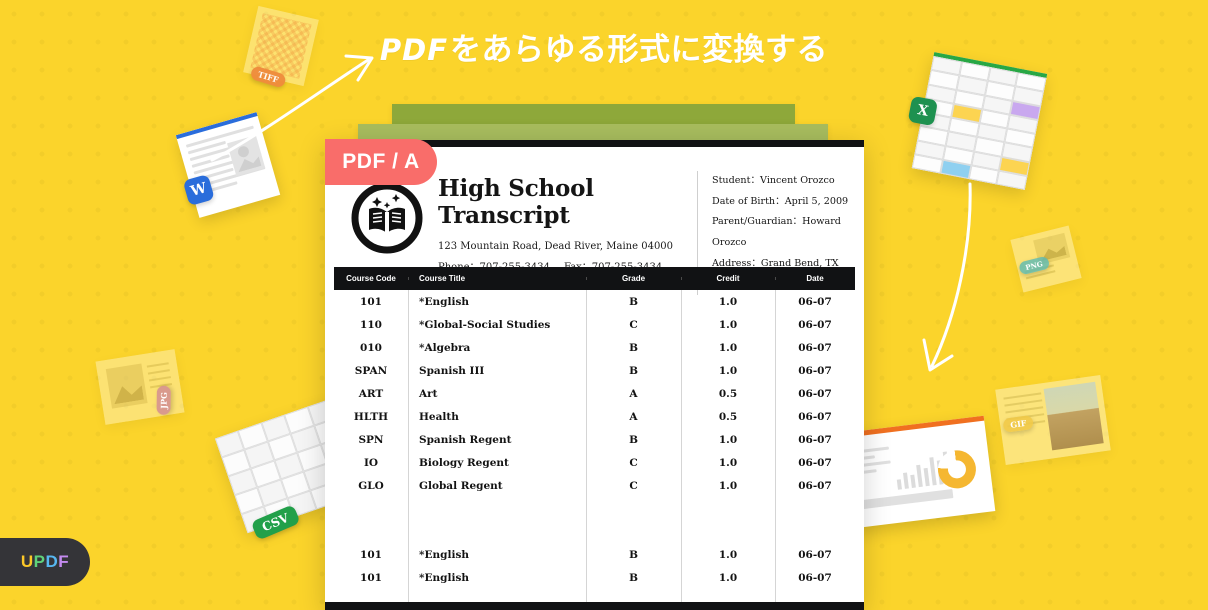 The image size is (1208, 610). I want to click on column-header-date: Date, so click(815, 278).